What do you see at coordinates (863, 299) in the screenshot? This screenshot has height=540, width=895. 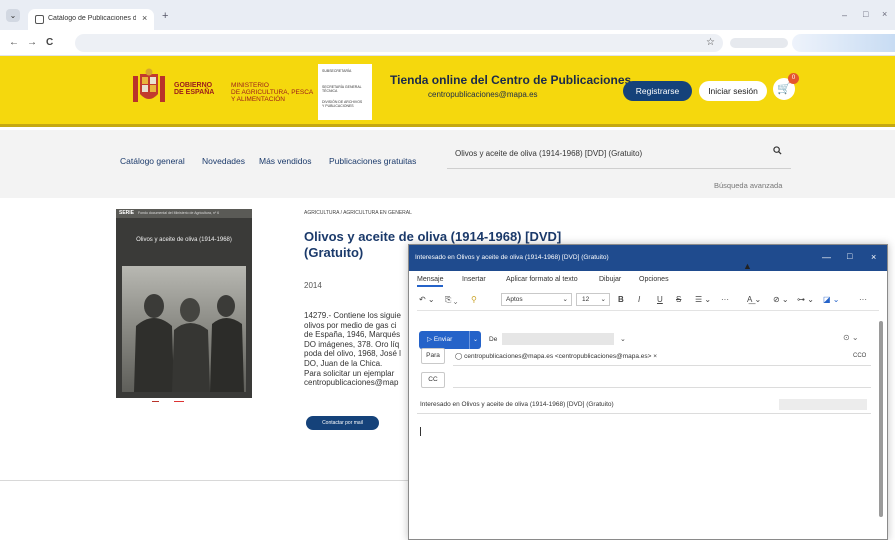 I see `ribbon-more-icon: ···` at bounding box center [863, 299].